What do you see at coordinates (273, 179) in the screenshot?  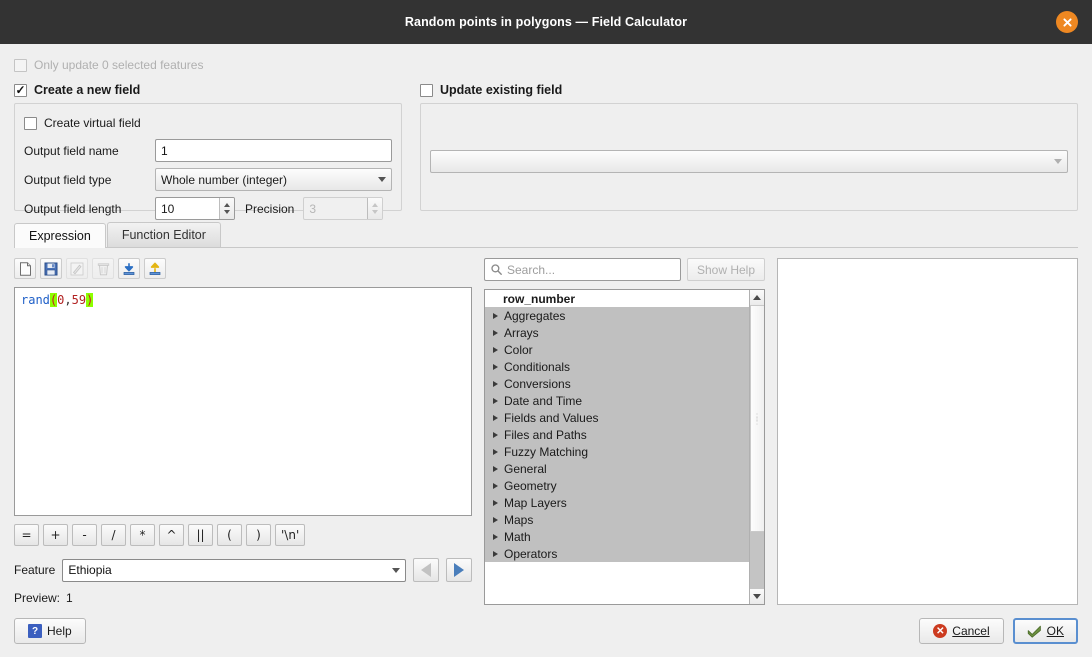 I see `output-field-type-select: Whole number (integer)` at bounding box center [273, 179].